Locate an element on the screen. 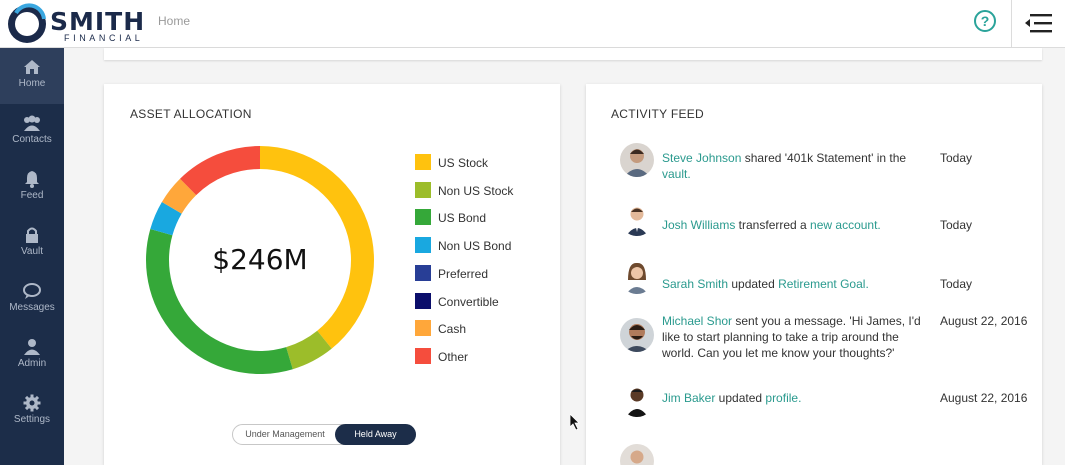 Image resolution: width=1065 pixels, height=465 pixels. legend-label: Preferred is located at coordinates (463, 273).